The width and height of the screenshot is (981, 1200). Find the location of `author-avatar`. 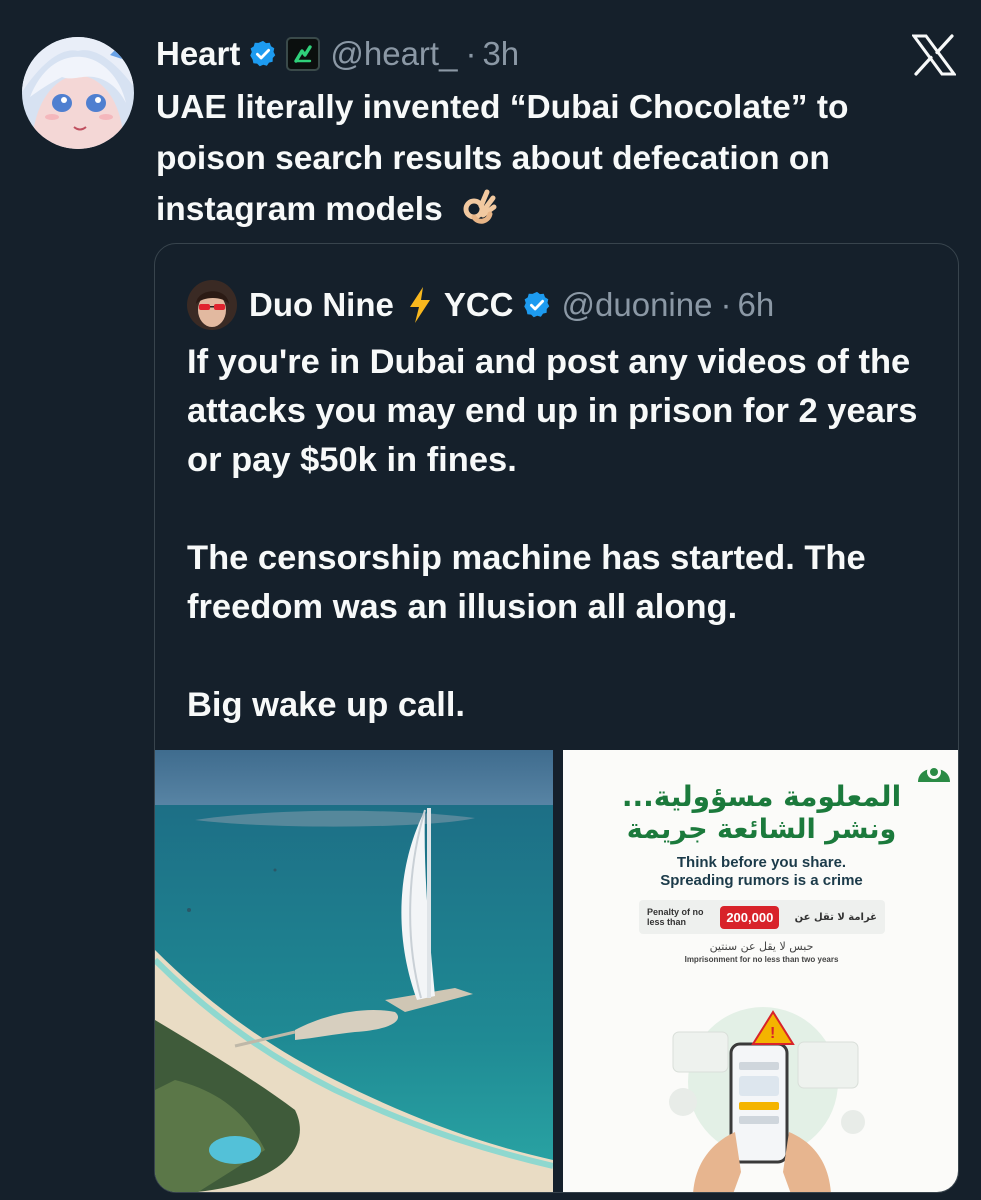

author-avatar is located at coordinates (78, 93).